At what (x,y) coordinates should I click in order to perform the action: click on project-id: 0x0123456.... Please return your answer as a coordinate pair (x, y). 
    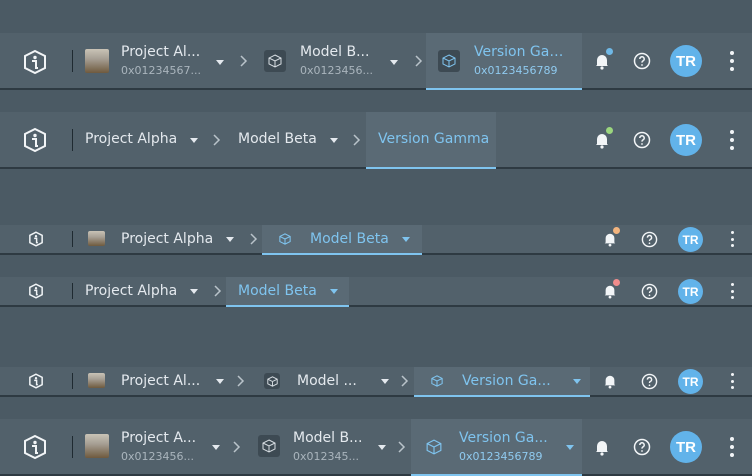
    Looking at the image, I should click on (157, 456).